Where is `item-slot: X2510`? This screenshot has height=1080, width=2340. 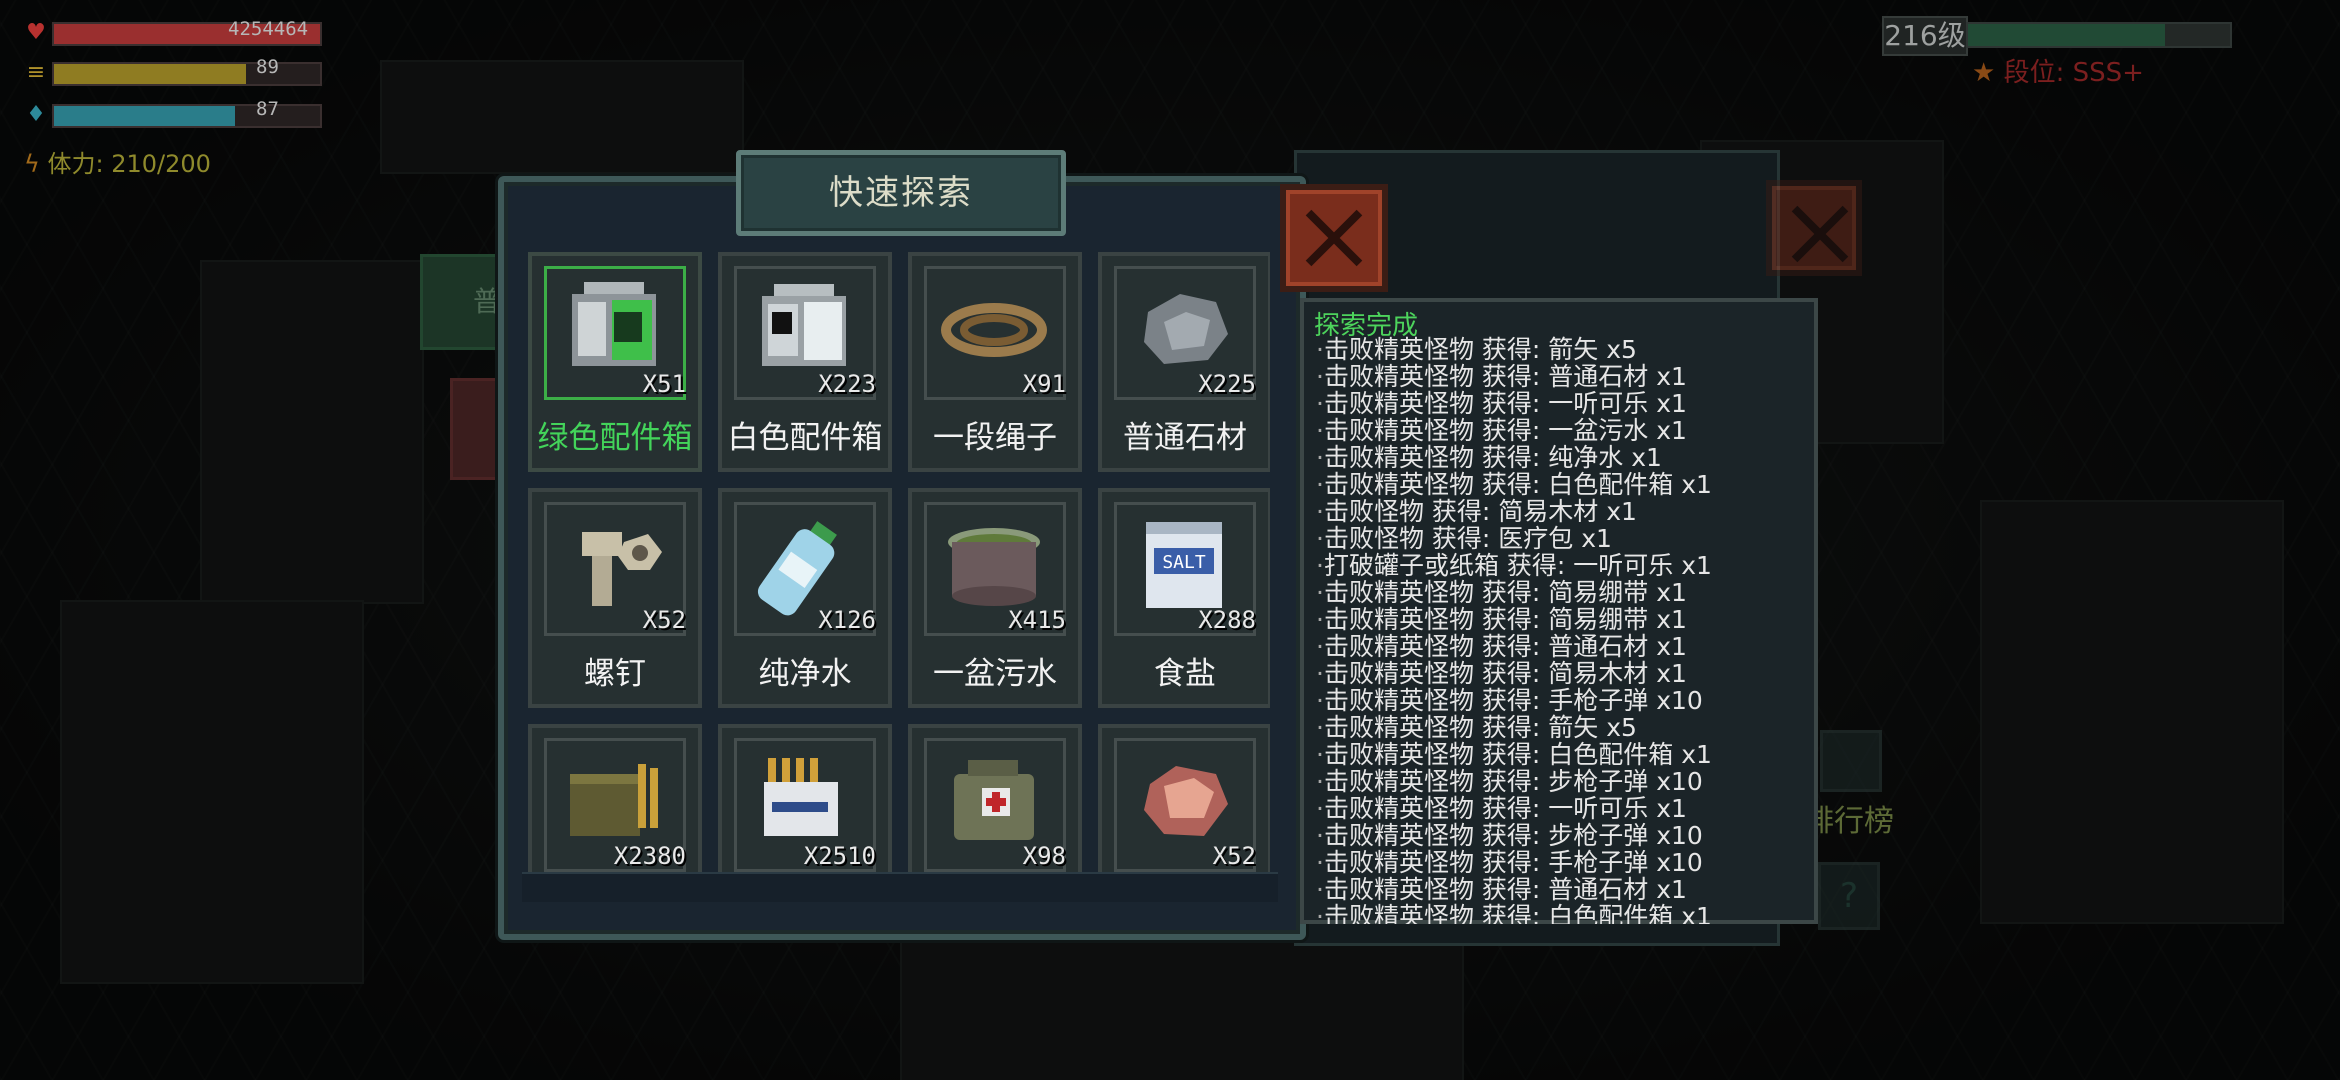
item-slot: X2510 is located at coordinates (805, 799).